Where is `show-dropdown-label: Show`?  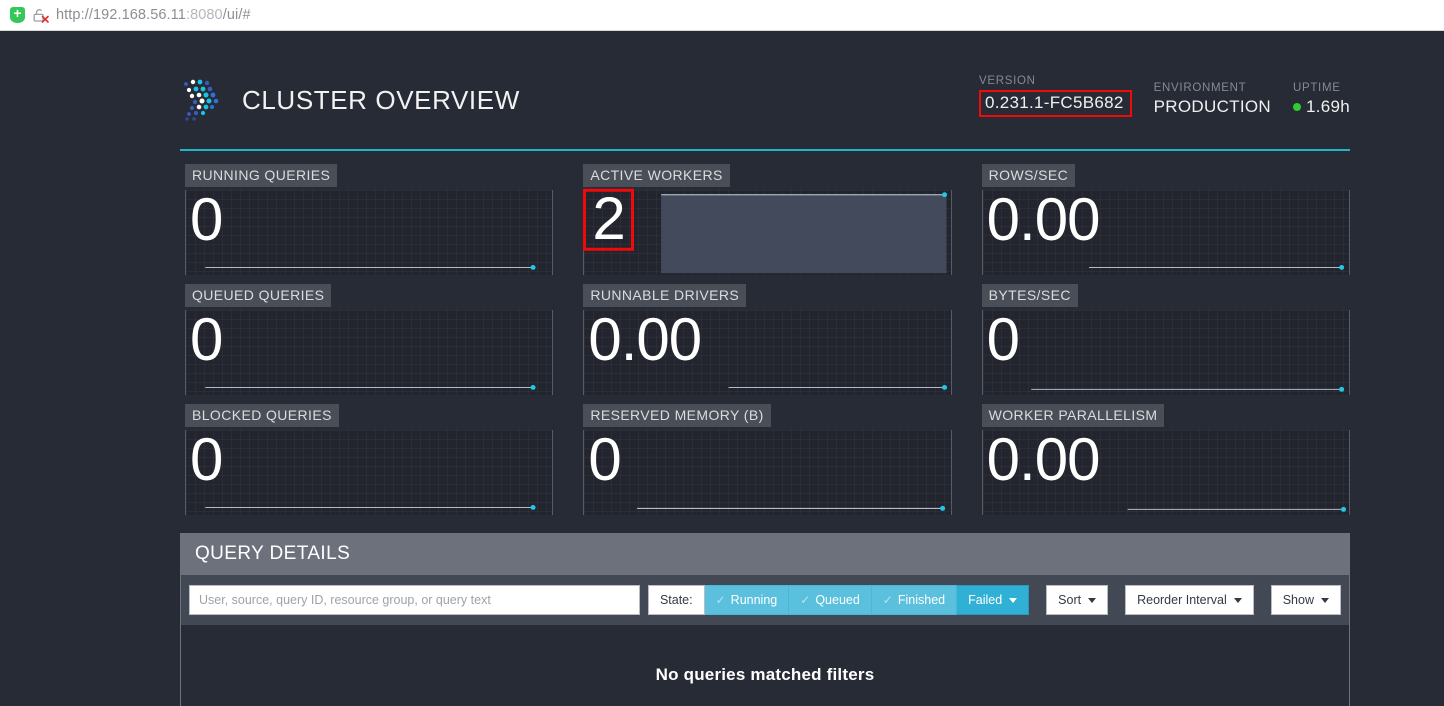 show-dropdown-label: Show is located at coordinates (1298, 600).